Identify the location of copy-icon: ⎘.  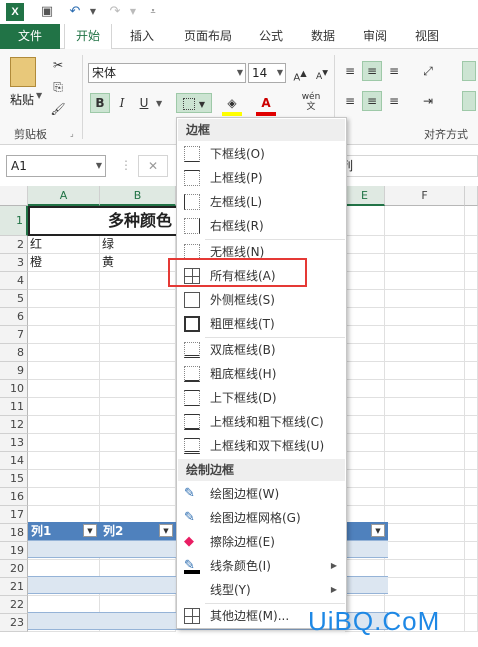
(58, 87).